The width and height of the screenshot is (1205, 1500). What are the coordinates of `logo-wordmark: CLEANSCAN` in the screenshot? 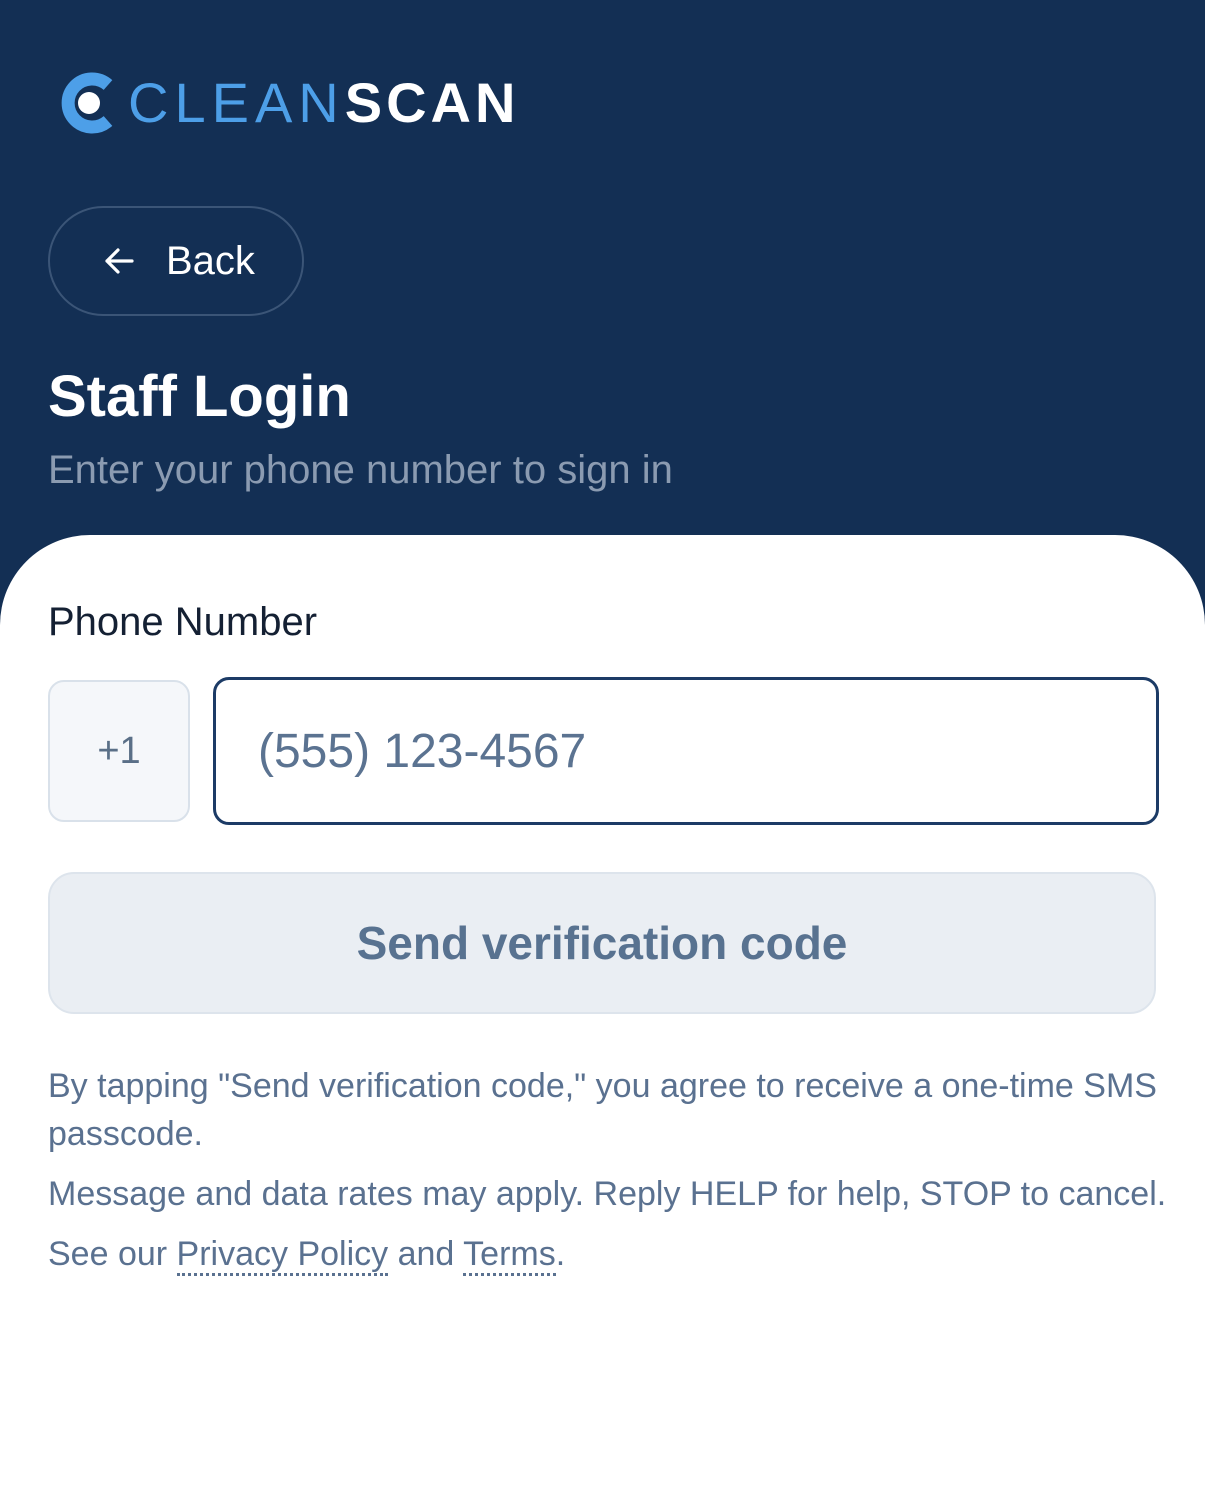 It's located at (323, 103).